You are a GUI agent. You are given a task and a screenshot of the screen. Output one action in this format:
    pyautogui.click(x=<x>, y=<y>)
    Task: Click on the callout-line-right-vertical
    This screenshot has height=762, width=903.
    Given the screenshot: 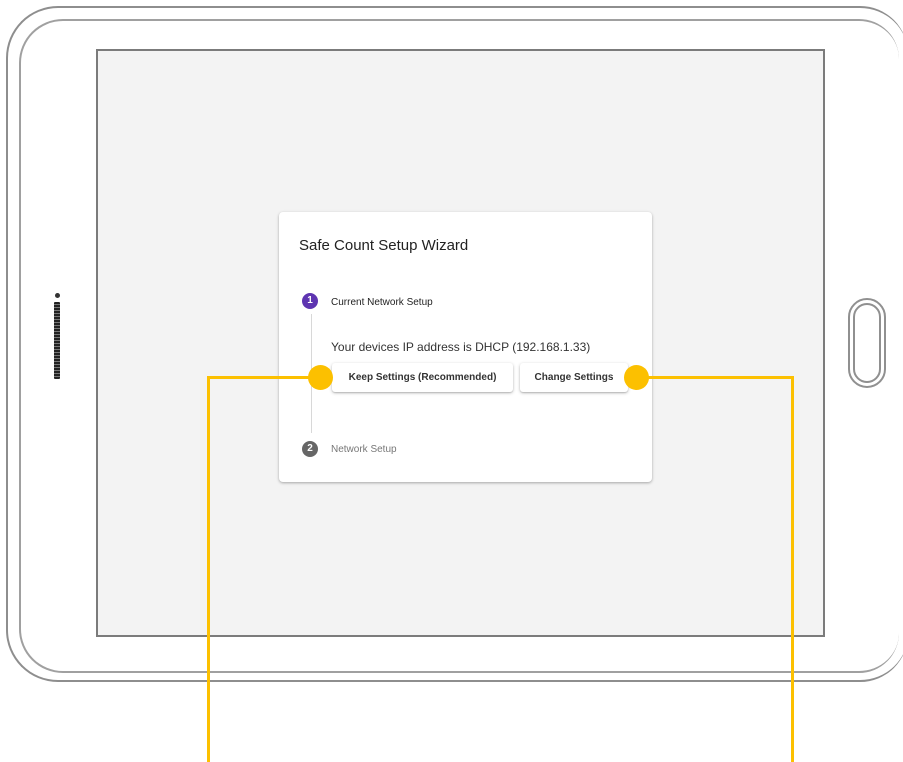 What is the action you would take?
    pyautogui.click(x=792, y=569)
    